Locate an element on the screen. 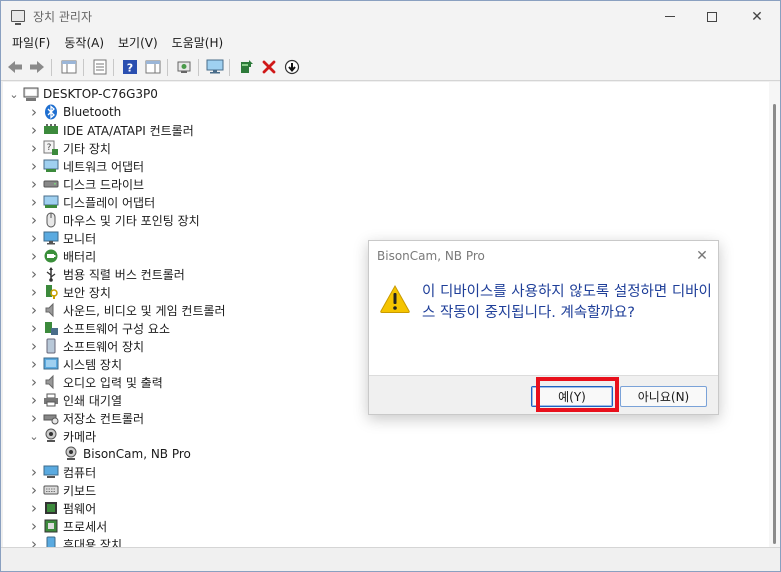  other-devices-icon: ? is located at coordinates (51, 148).